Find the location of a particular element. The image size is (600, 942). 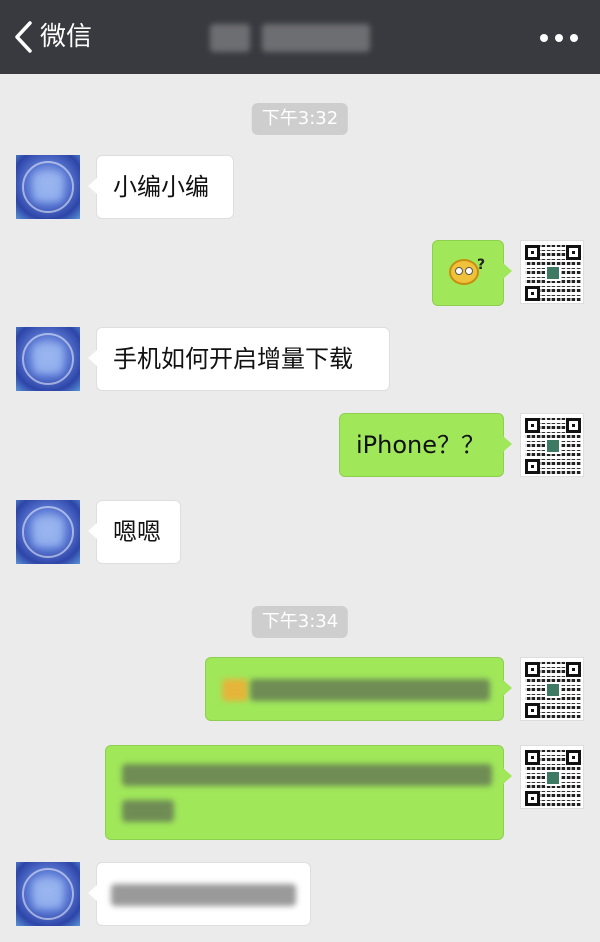

message-text: iPhone？？ is located at coordinates (421, 445).